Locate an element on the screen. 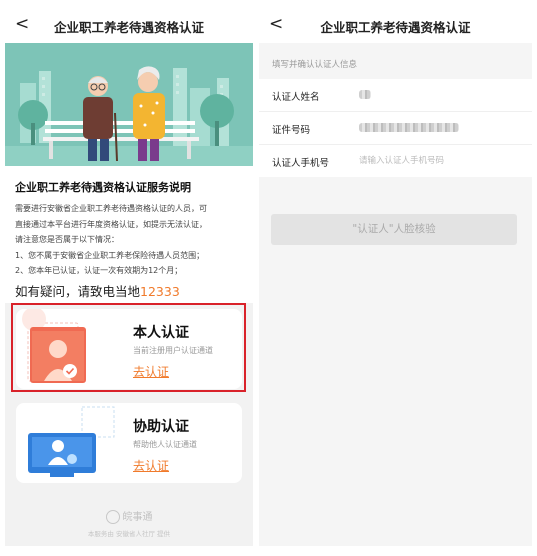 This screenshot has height=556, width=537. card-title: 协助认证 is located at coordinates (161, 427).